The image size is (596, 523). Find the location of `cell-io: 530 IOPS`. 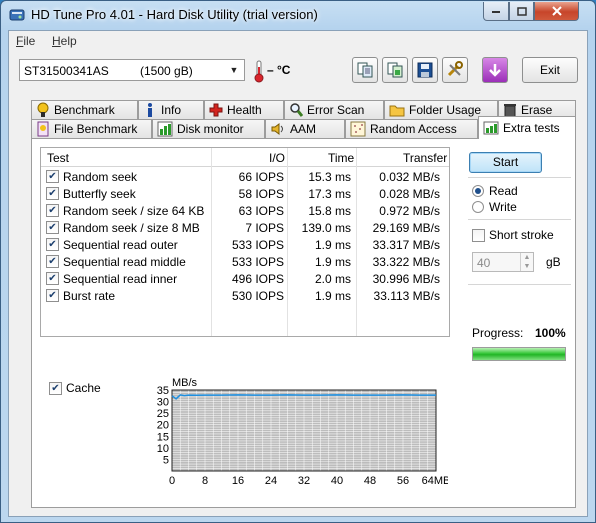

cell-io: 530 IOPS is located at coordinates (257, 296).